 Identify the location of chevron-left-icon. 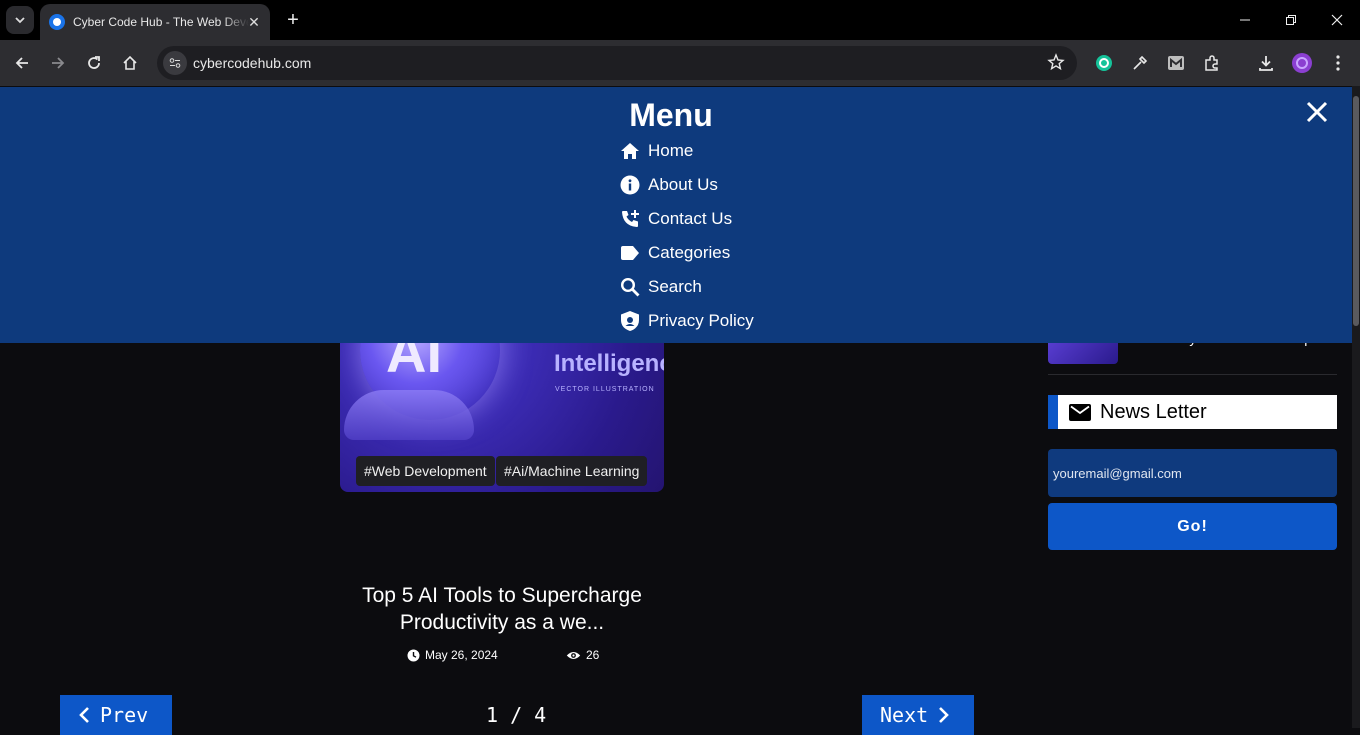
(84, 715).